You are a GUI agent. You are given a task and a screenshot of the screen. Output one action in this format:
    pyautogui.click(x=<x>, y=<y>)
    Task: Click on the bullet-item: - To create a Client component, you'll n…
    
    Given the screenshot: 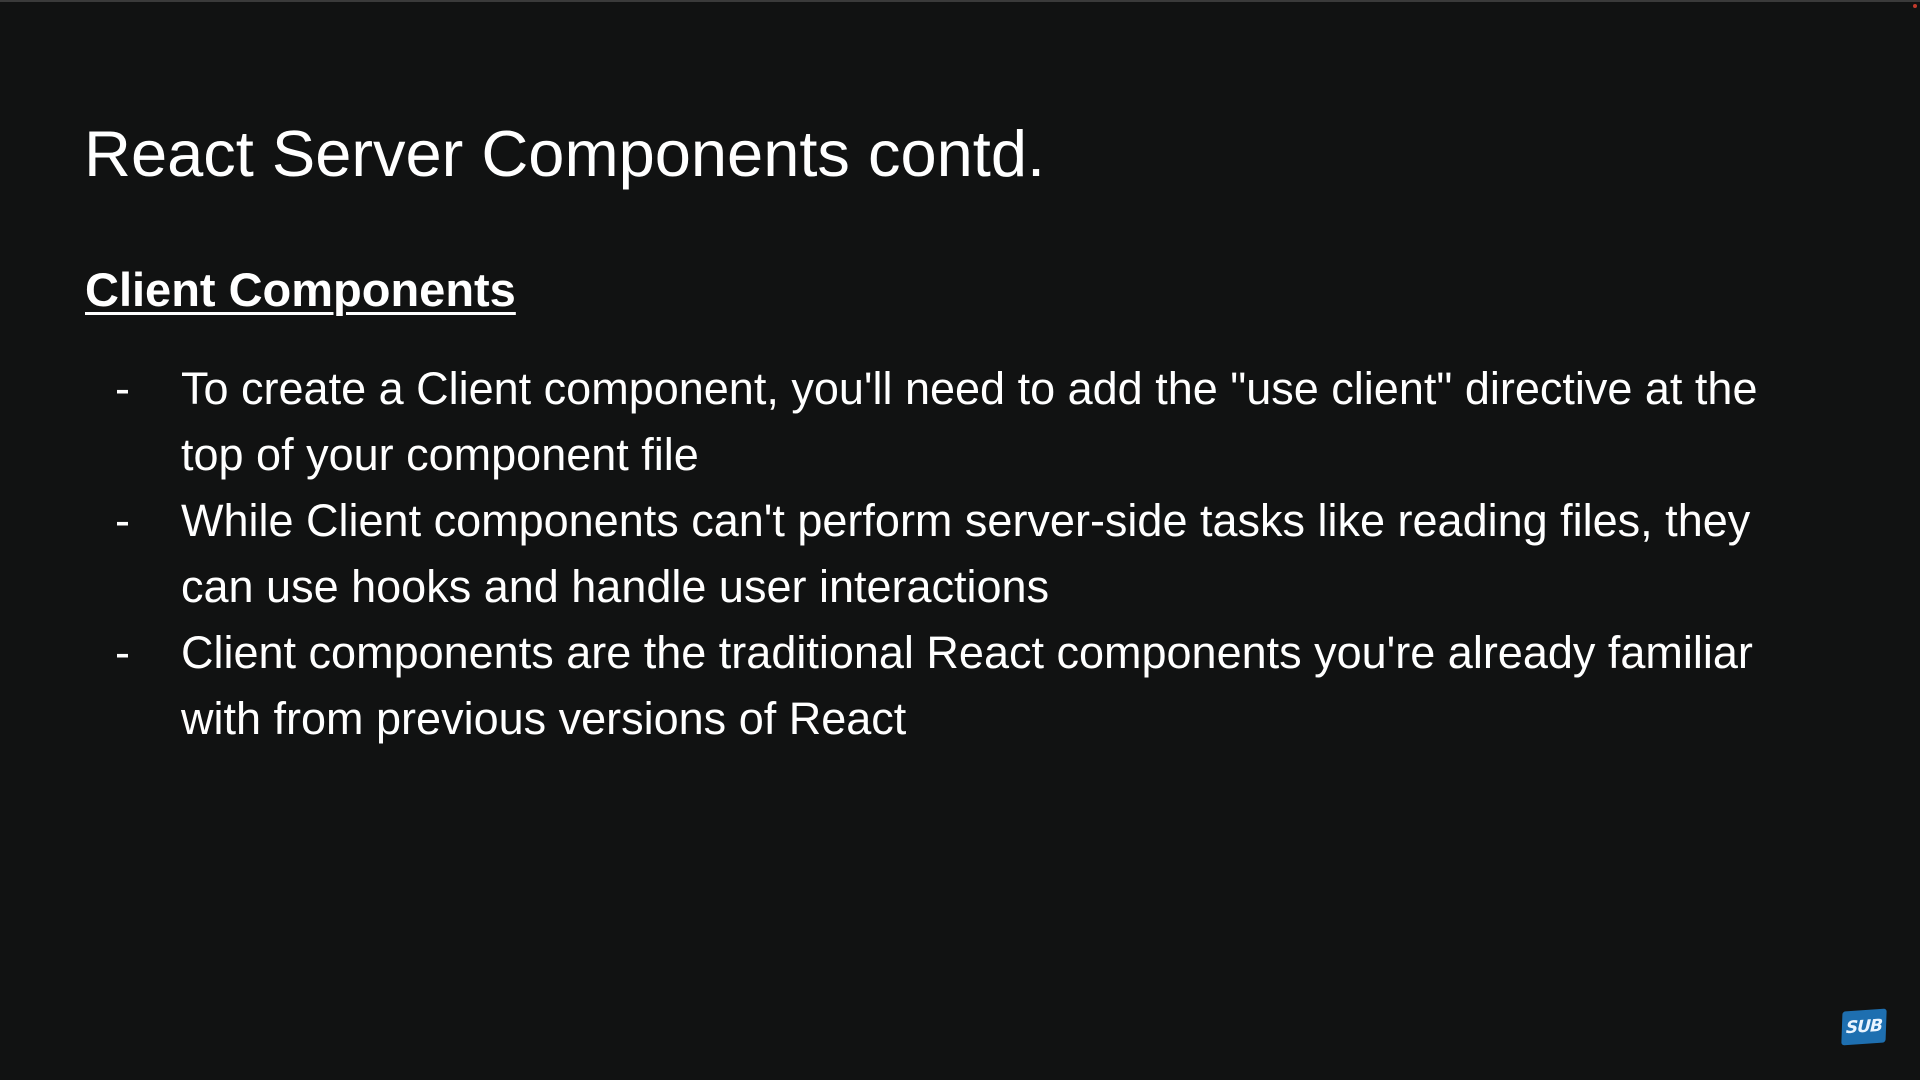 What is the action you would take?
    pyautogui.click(x=900, y=422)
    